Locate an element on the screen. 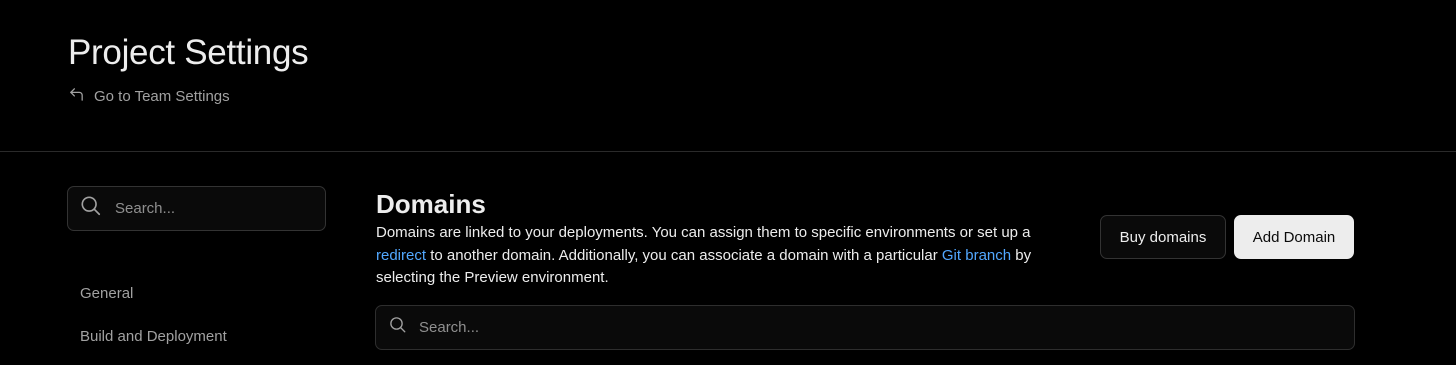  domains-search is located at coordinates (865, 327).